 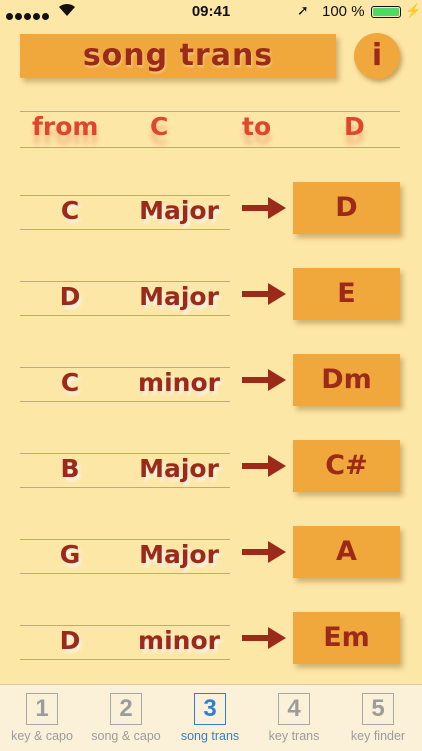 What do you see at coordinates (65, 126) in the screenshot?
I see `from-label: from` at bounding box center [65, 126].